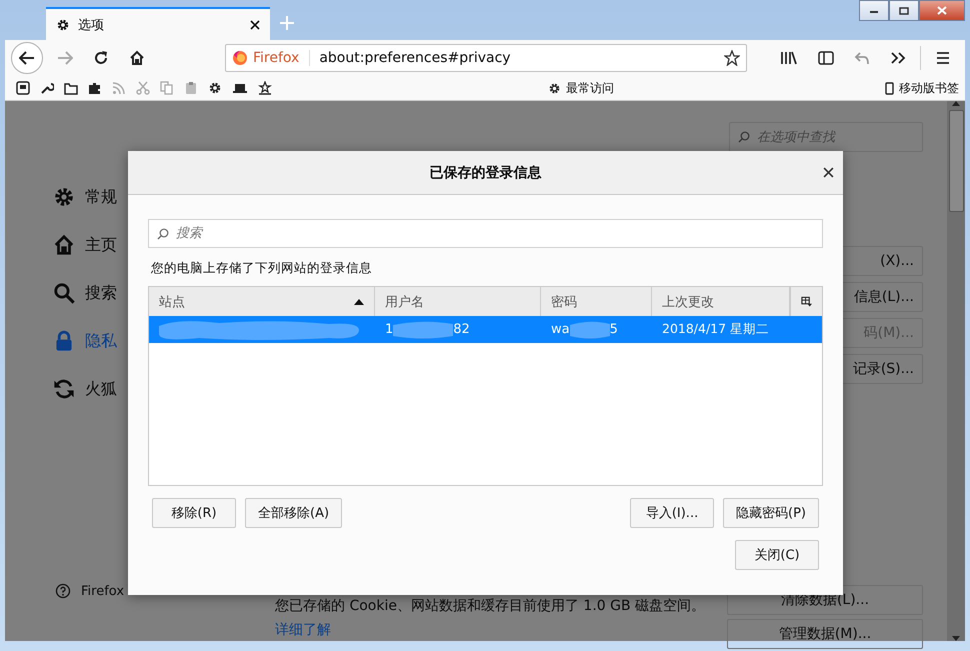 Image resolution: width=970 pixels, height=651 pixels. I want to click on caption-text: 您的电脑上存储了下列网站的登录信息, so click(262, 268).